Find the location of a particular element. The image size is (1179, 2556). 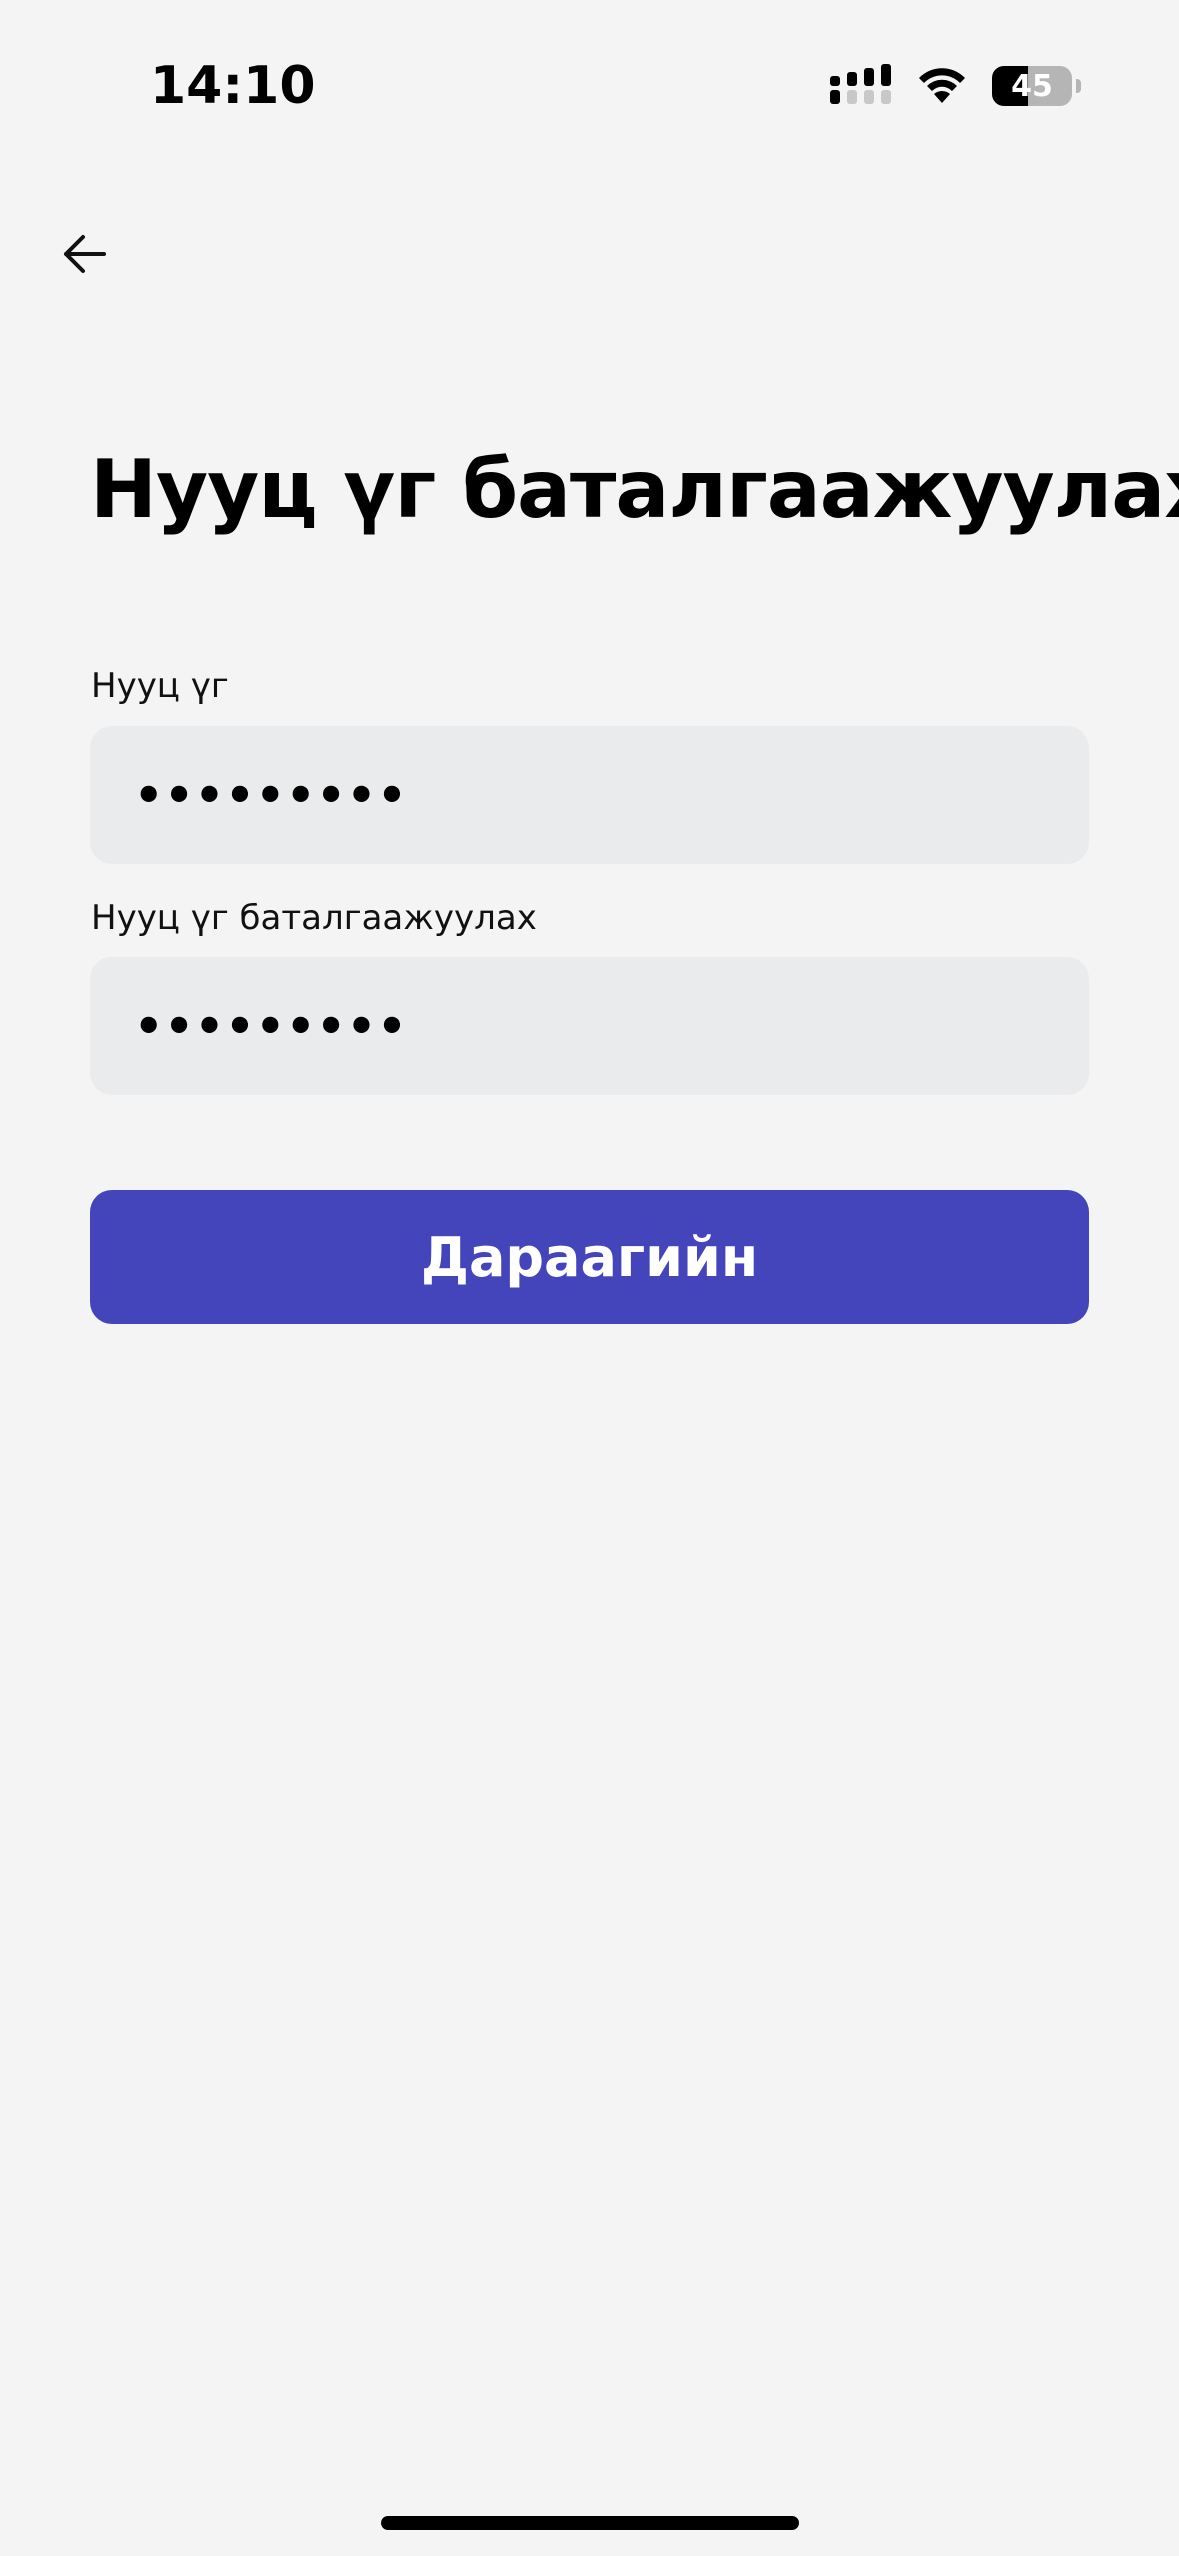

confirm-password-value: ••••••••• is located at coordinates (271, 1026).